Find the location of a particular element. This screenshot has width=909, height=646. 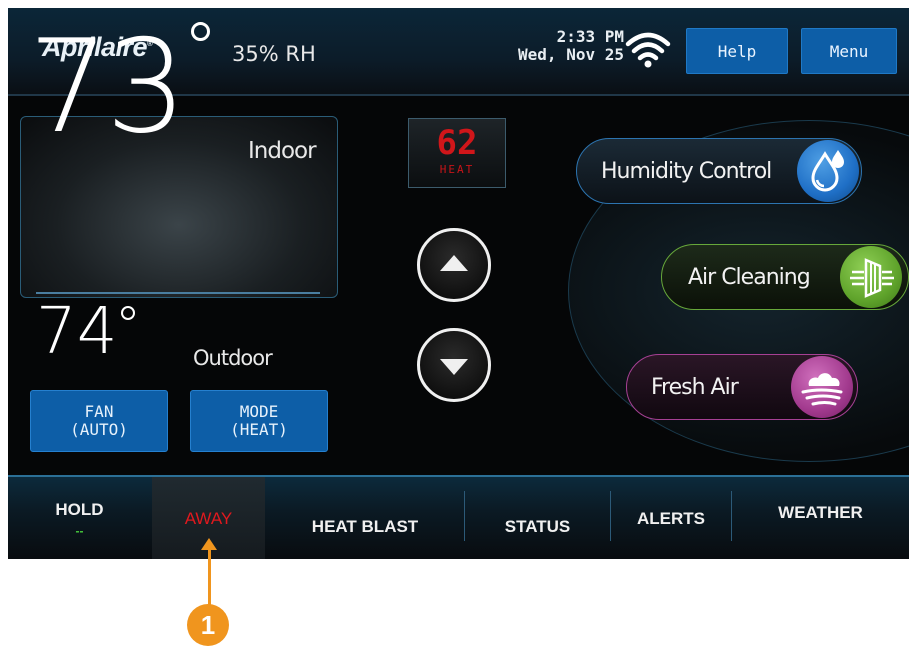

arrow-up-icon is located at coordinates (454, 263).